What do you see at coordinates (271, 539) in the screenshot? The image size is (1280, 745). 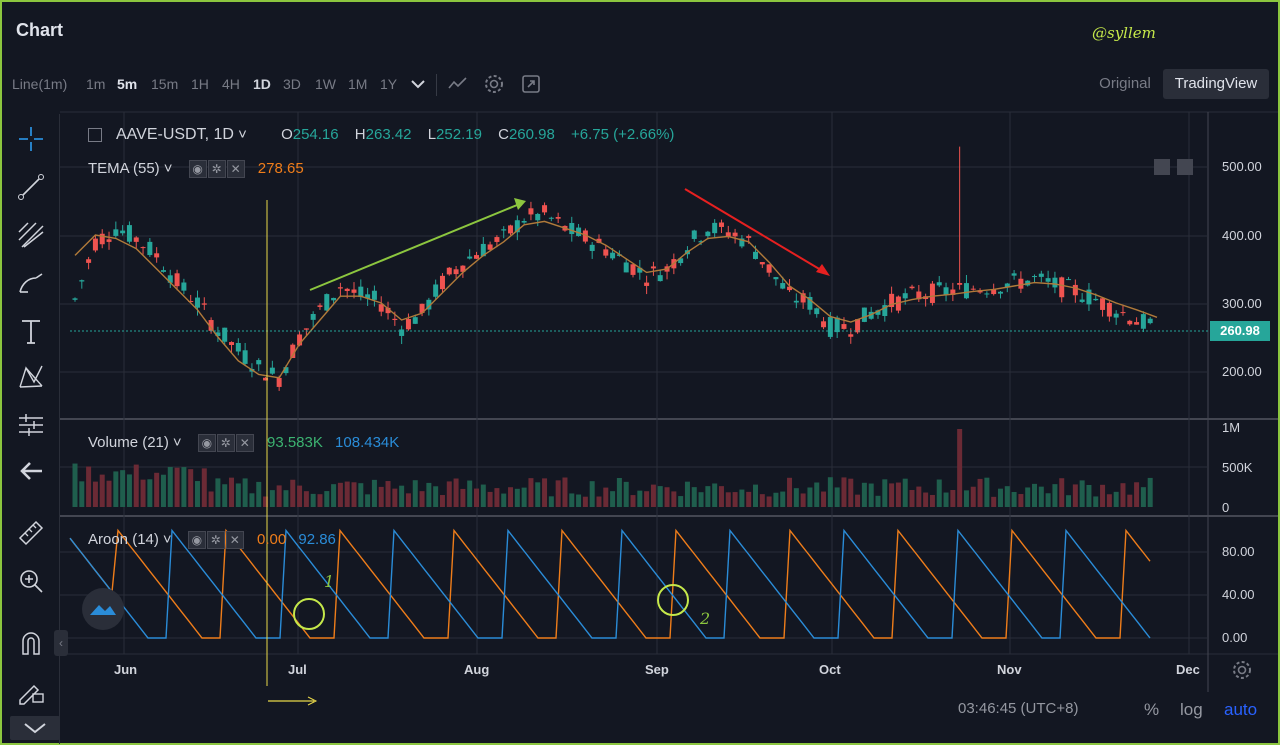 I see `aroon-up-value: 0.00` at bounding box center [271, 539].